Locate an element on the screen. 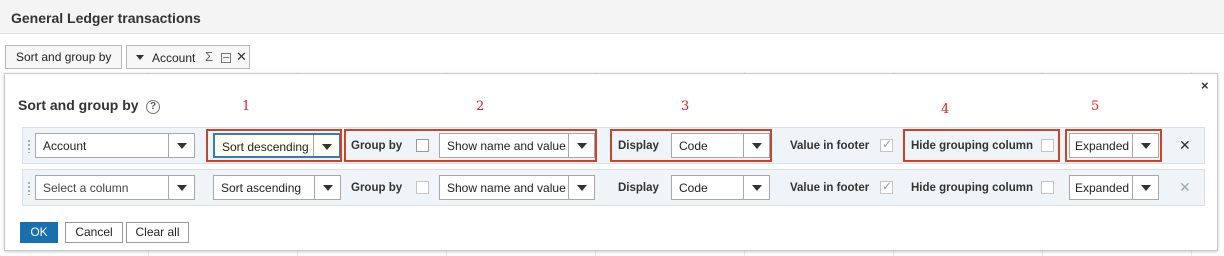 Image resolution: width=1224 pixels, height=256 pixels. column-select: Select a column is located at coordinates (115, 187).